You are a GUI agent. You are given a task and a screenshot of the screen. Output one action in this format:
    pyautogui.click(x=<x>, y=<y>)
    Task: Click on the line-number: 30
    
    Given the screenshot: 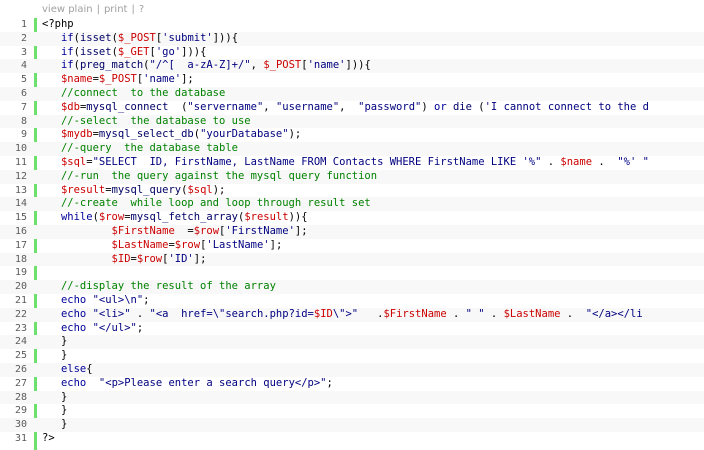 What is the action you would take?
    pyautogui.click(x=20, y=425)
    